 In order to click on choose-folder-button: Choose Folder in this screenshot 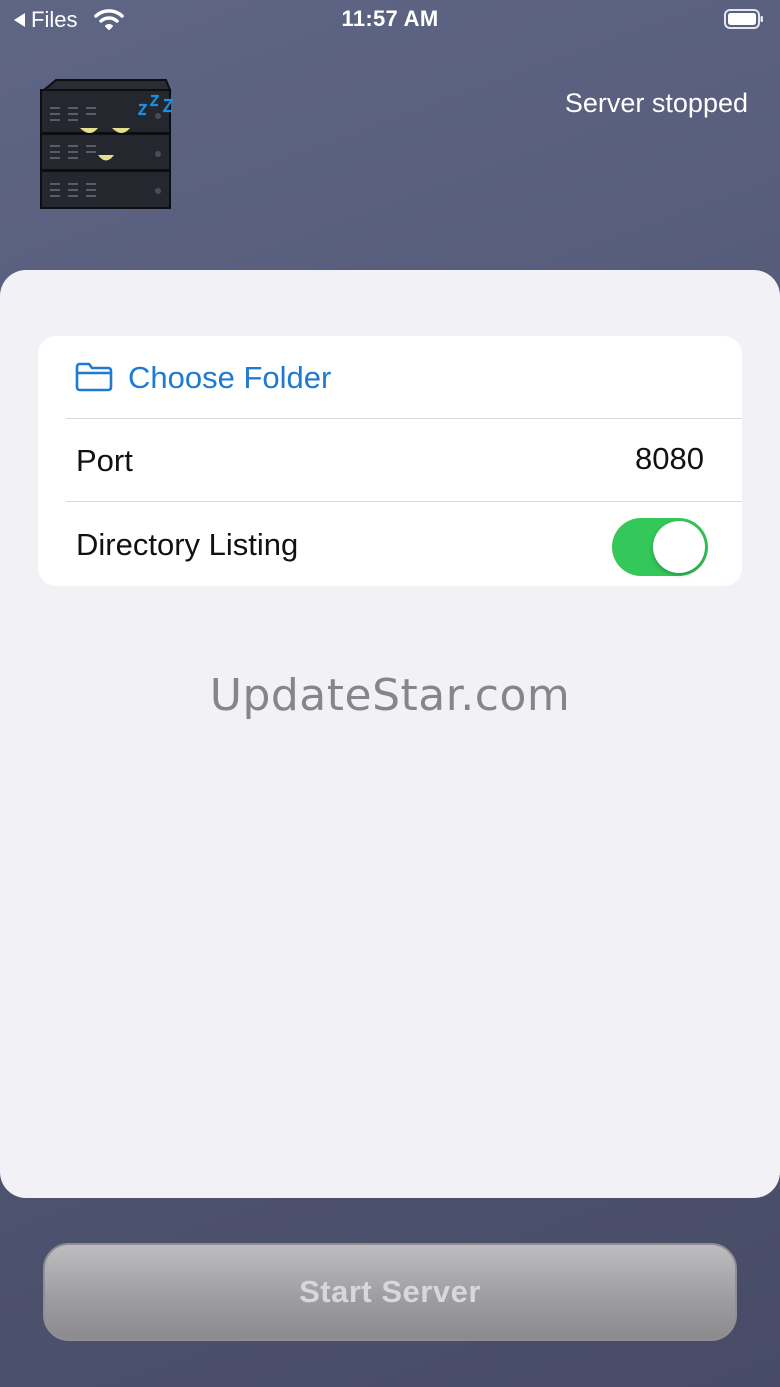, I will do `click(229, 378)`.